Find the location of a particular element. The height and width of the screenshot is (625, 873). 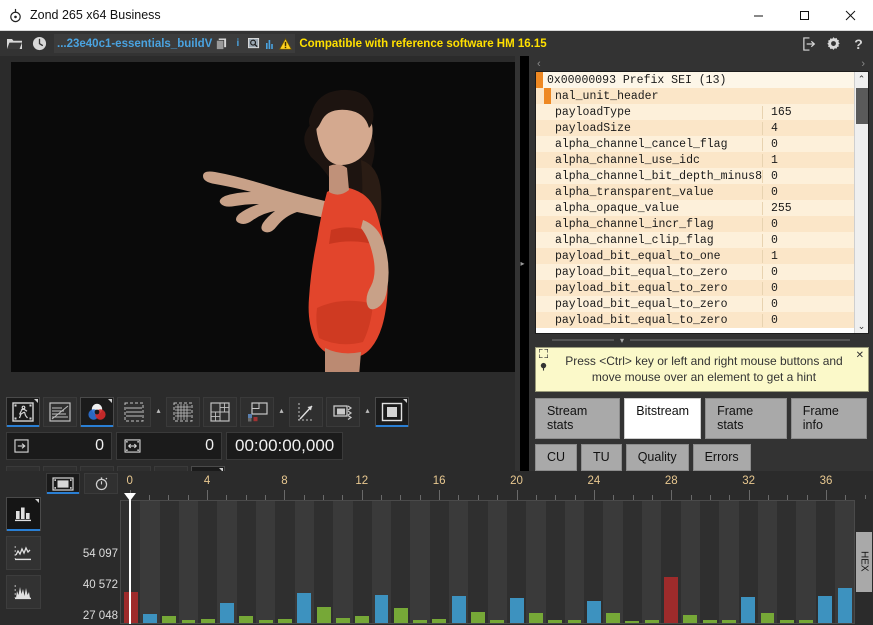

tab-quality: Quality is located at coordinates (657, 457).